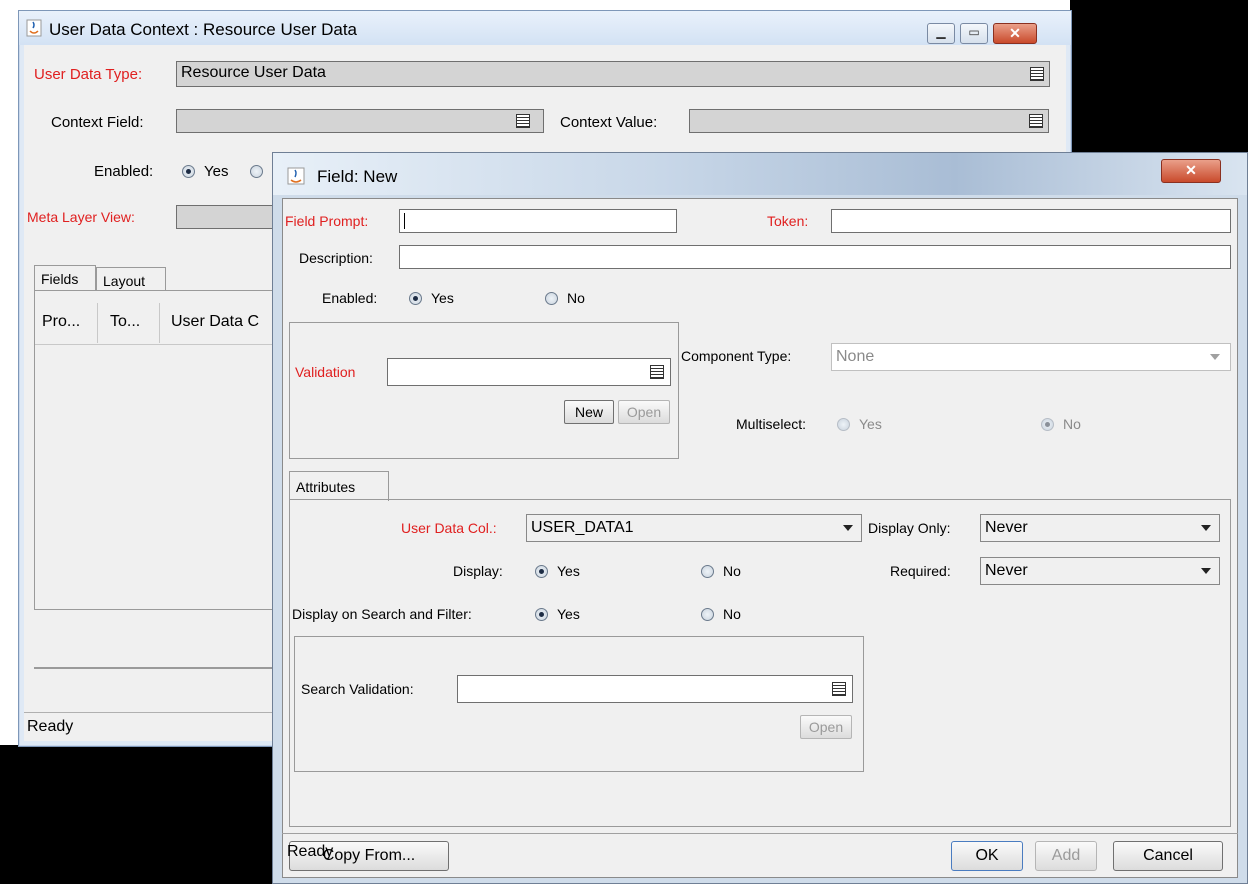  Describe the element at coordinates (694, 528) in the screenshot. I see `user-data-col-select: USER_DATA1` at that location.